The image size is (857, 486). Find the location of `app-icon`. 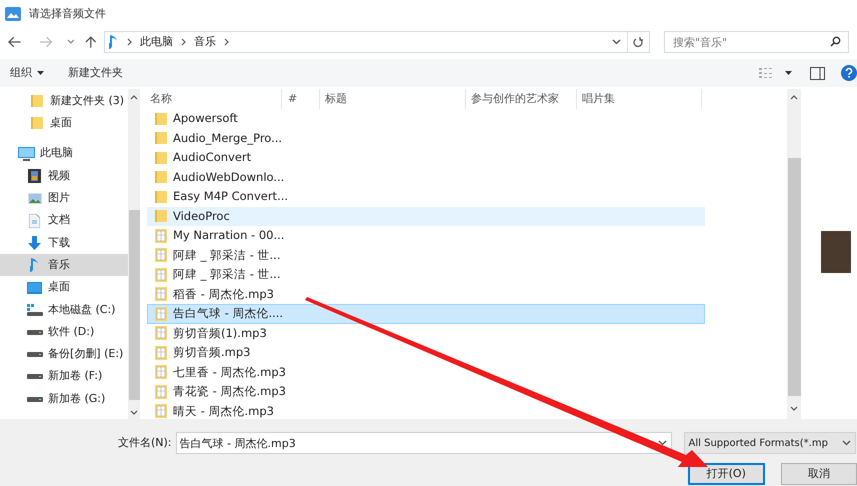

app-icon is located at coordinates (13, 14).